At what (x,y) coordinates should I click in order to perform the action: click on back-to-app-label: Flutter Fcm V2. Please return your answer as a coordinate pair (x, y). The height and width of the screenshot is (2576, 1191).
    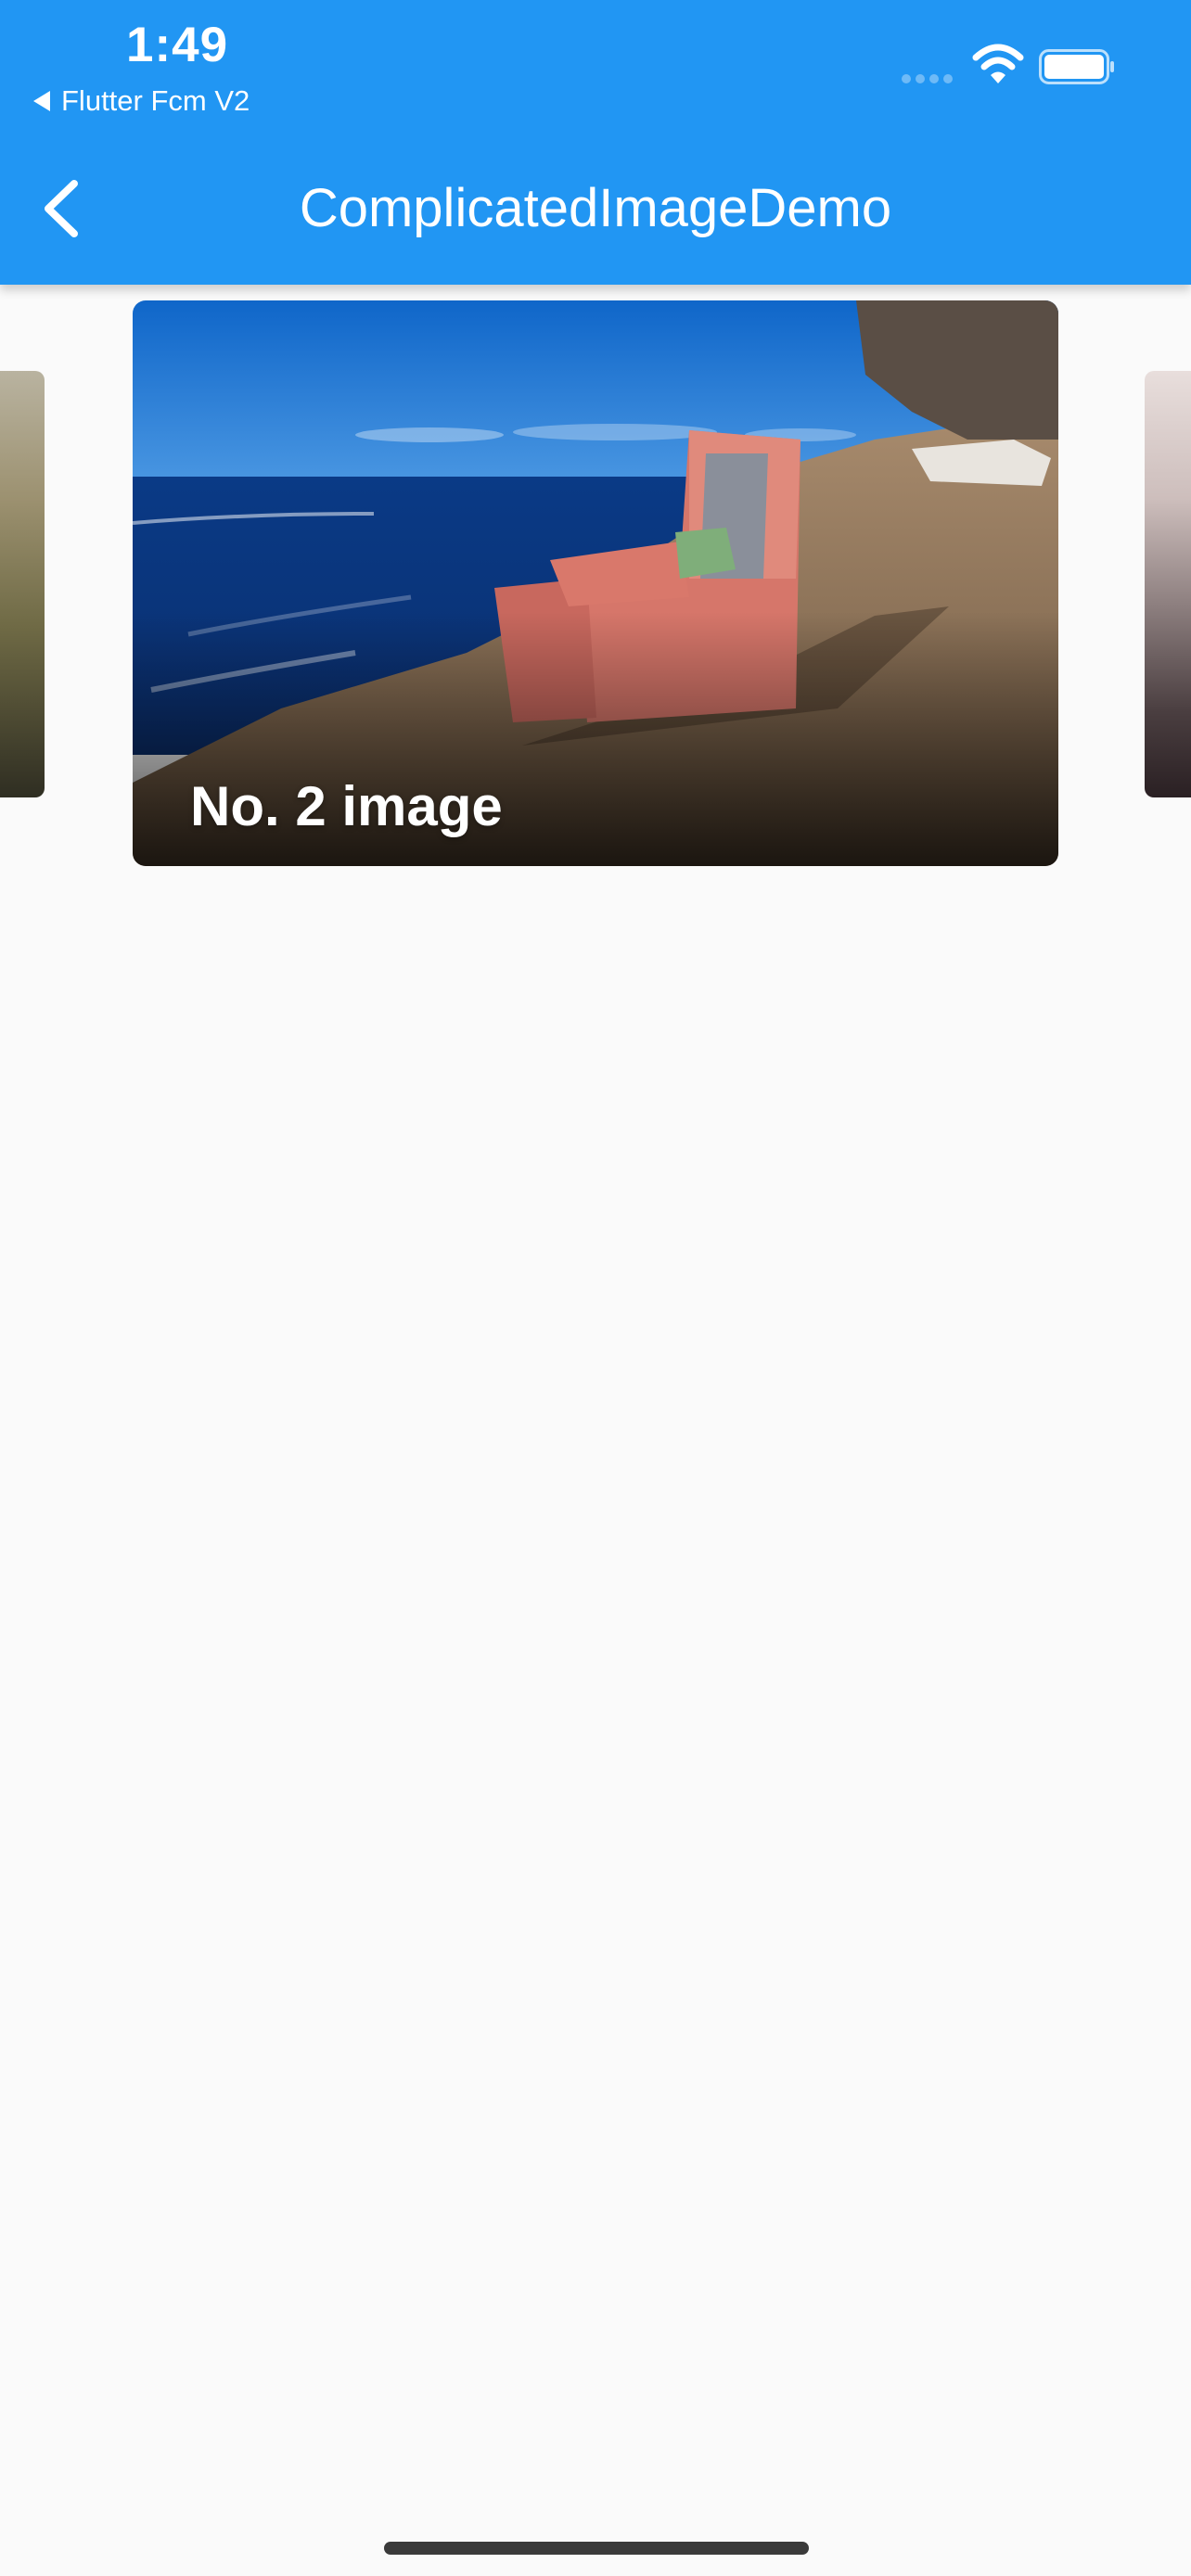
    Looking at the image, I should click on (155, 100).